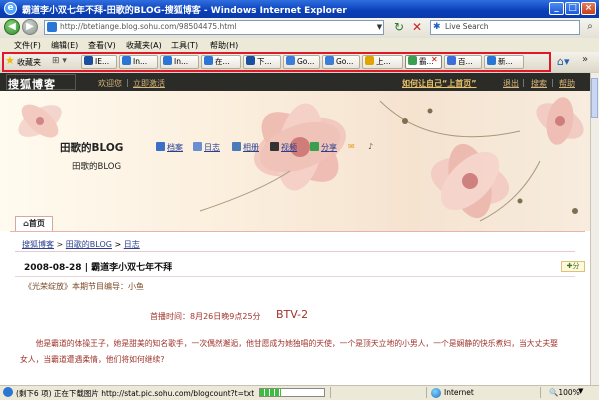 Image resolution: width=599 pixels, height=400 pixels. What do you see at coordinates (295, 82) in the screenshot?
I see `sohu-top-bar` at bounding box center [295, 82].